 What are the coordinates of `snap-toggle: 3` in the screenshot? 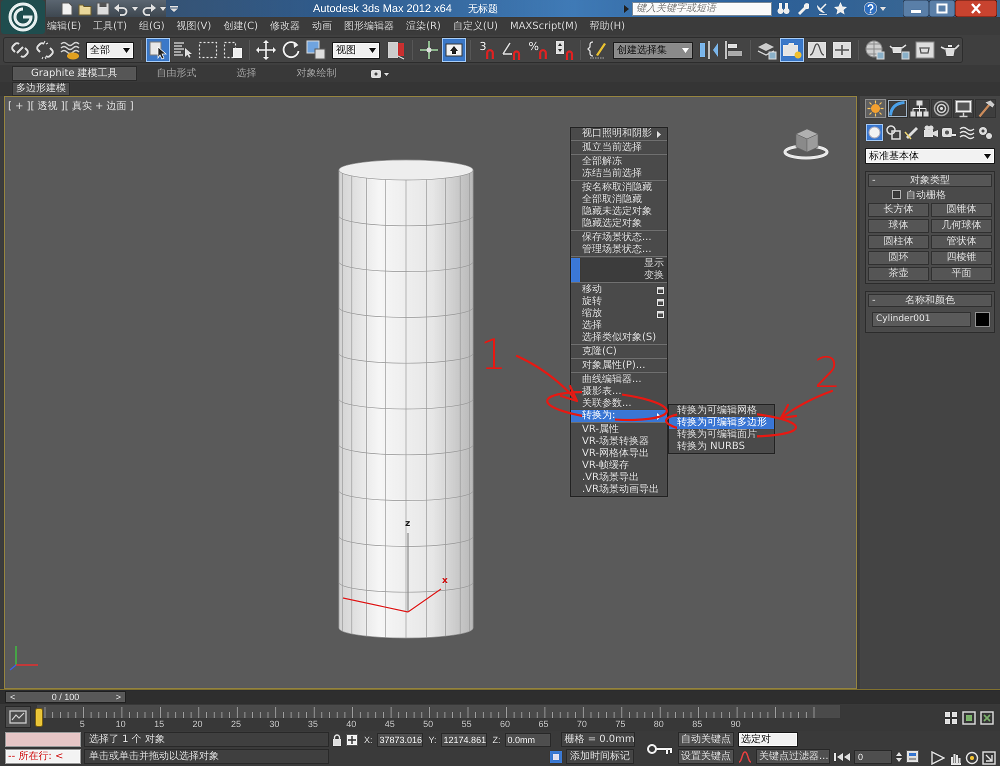 It's located at (486, 50).